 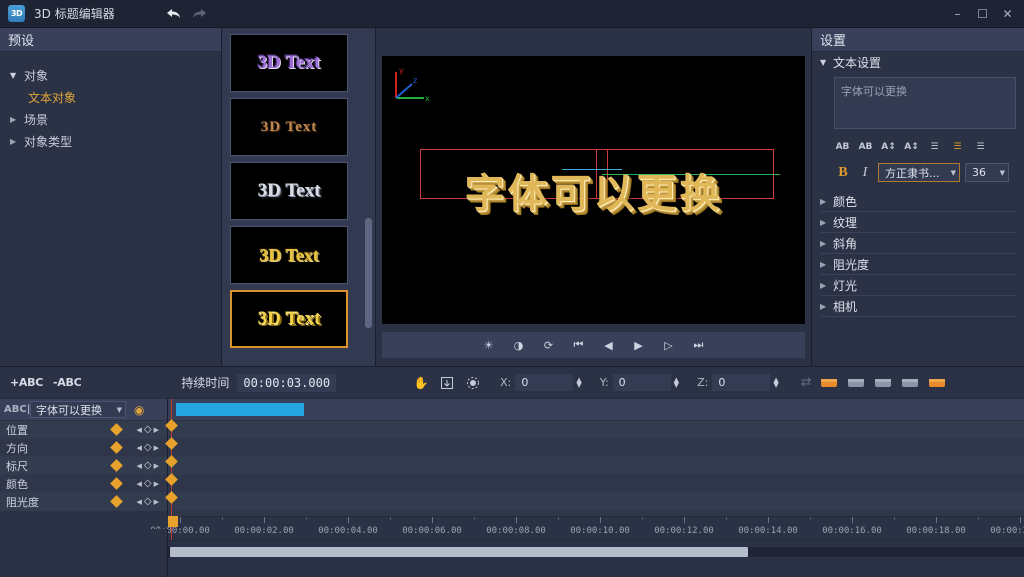 What do you see at coordinates (459, 552) in the screenshot?
I see `horizontal-scrollbar-thumb` at bounding box center [459, 552].